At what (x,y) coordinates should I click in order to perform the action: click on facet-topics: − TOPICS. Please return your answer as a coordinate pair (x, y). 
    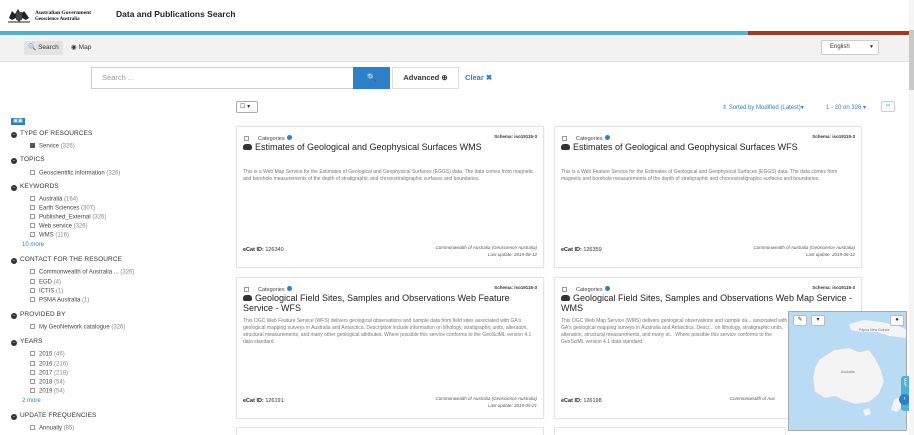
    Looking at the image, I should click on (28, 160).